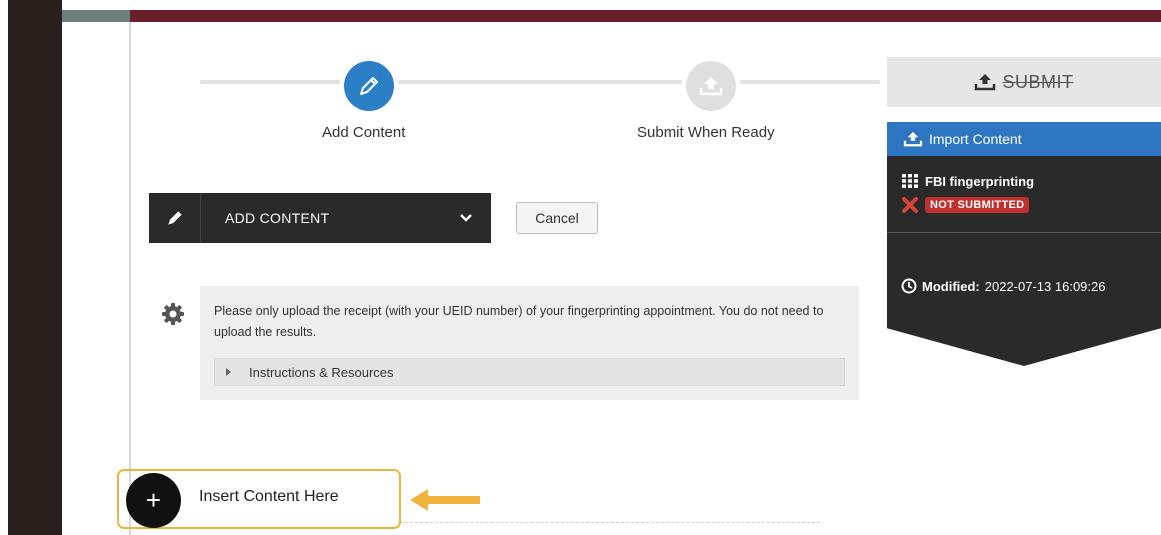 This screenshot has height=535, width=1161. Describe the element at coordinates (321, 372) in the screenshot. I see `instructions-resources-label: Instructions & Resources` at that location.